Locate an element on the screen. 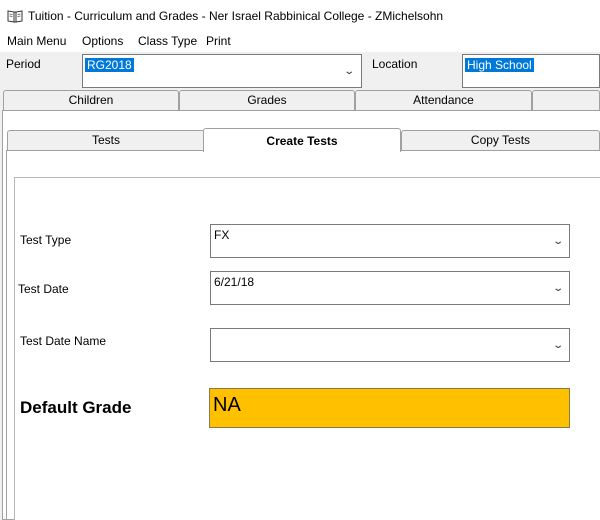 The image size is (600, 520). test-date-value: 6/21/18 is located at coordinates (234, 282).